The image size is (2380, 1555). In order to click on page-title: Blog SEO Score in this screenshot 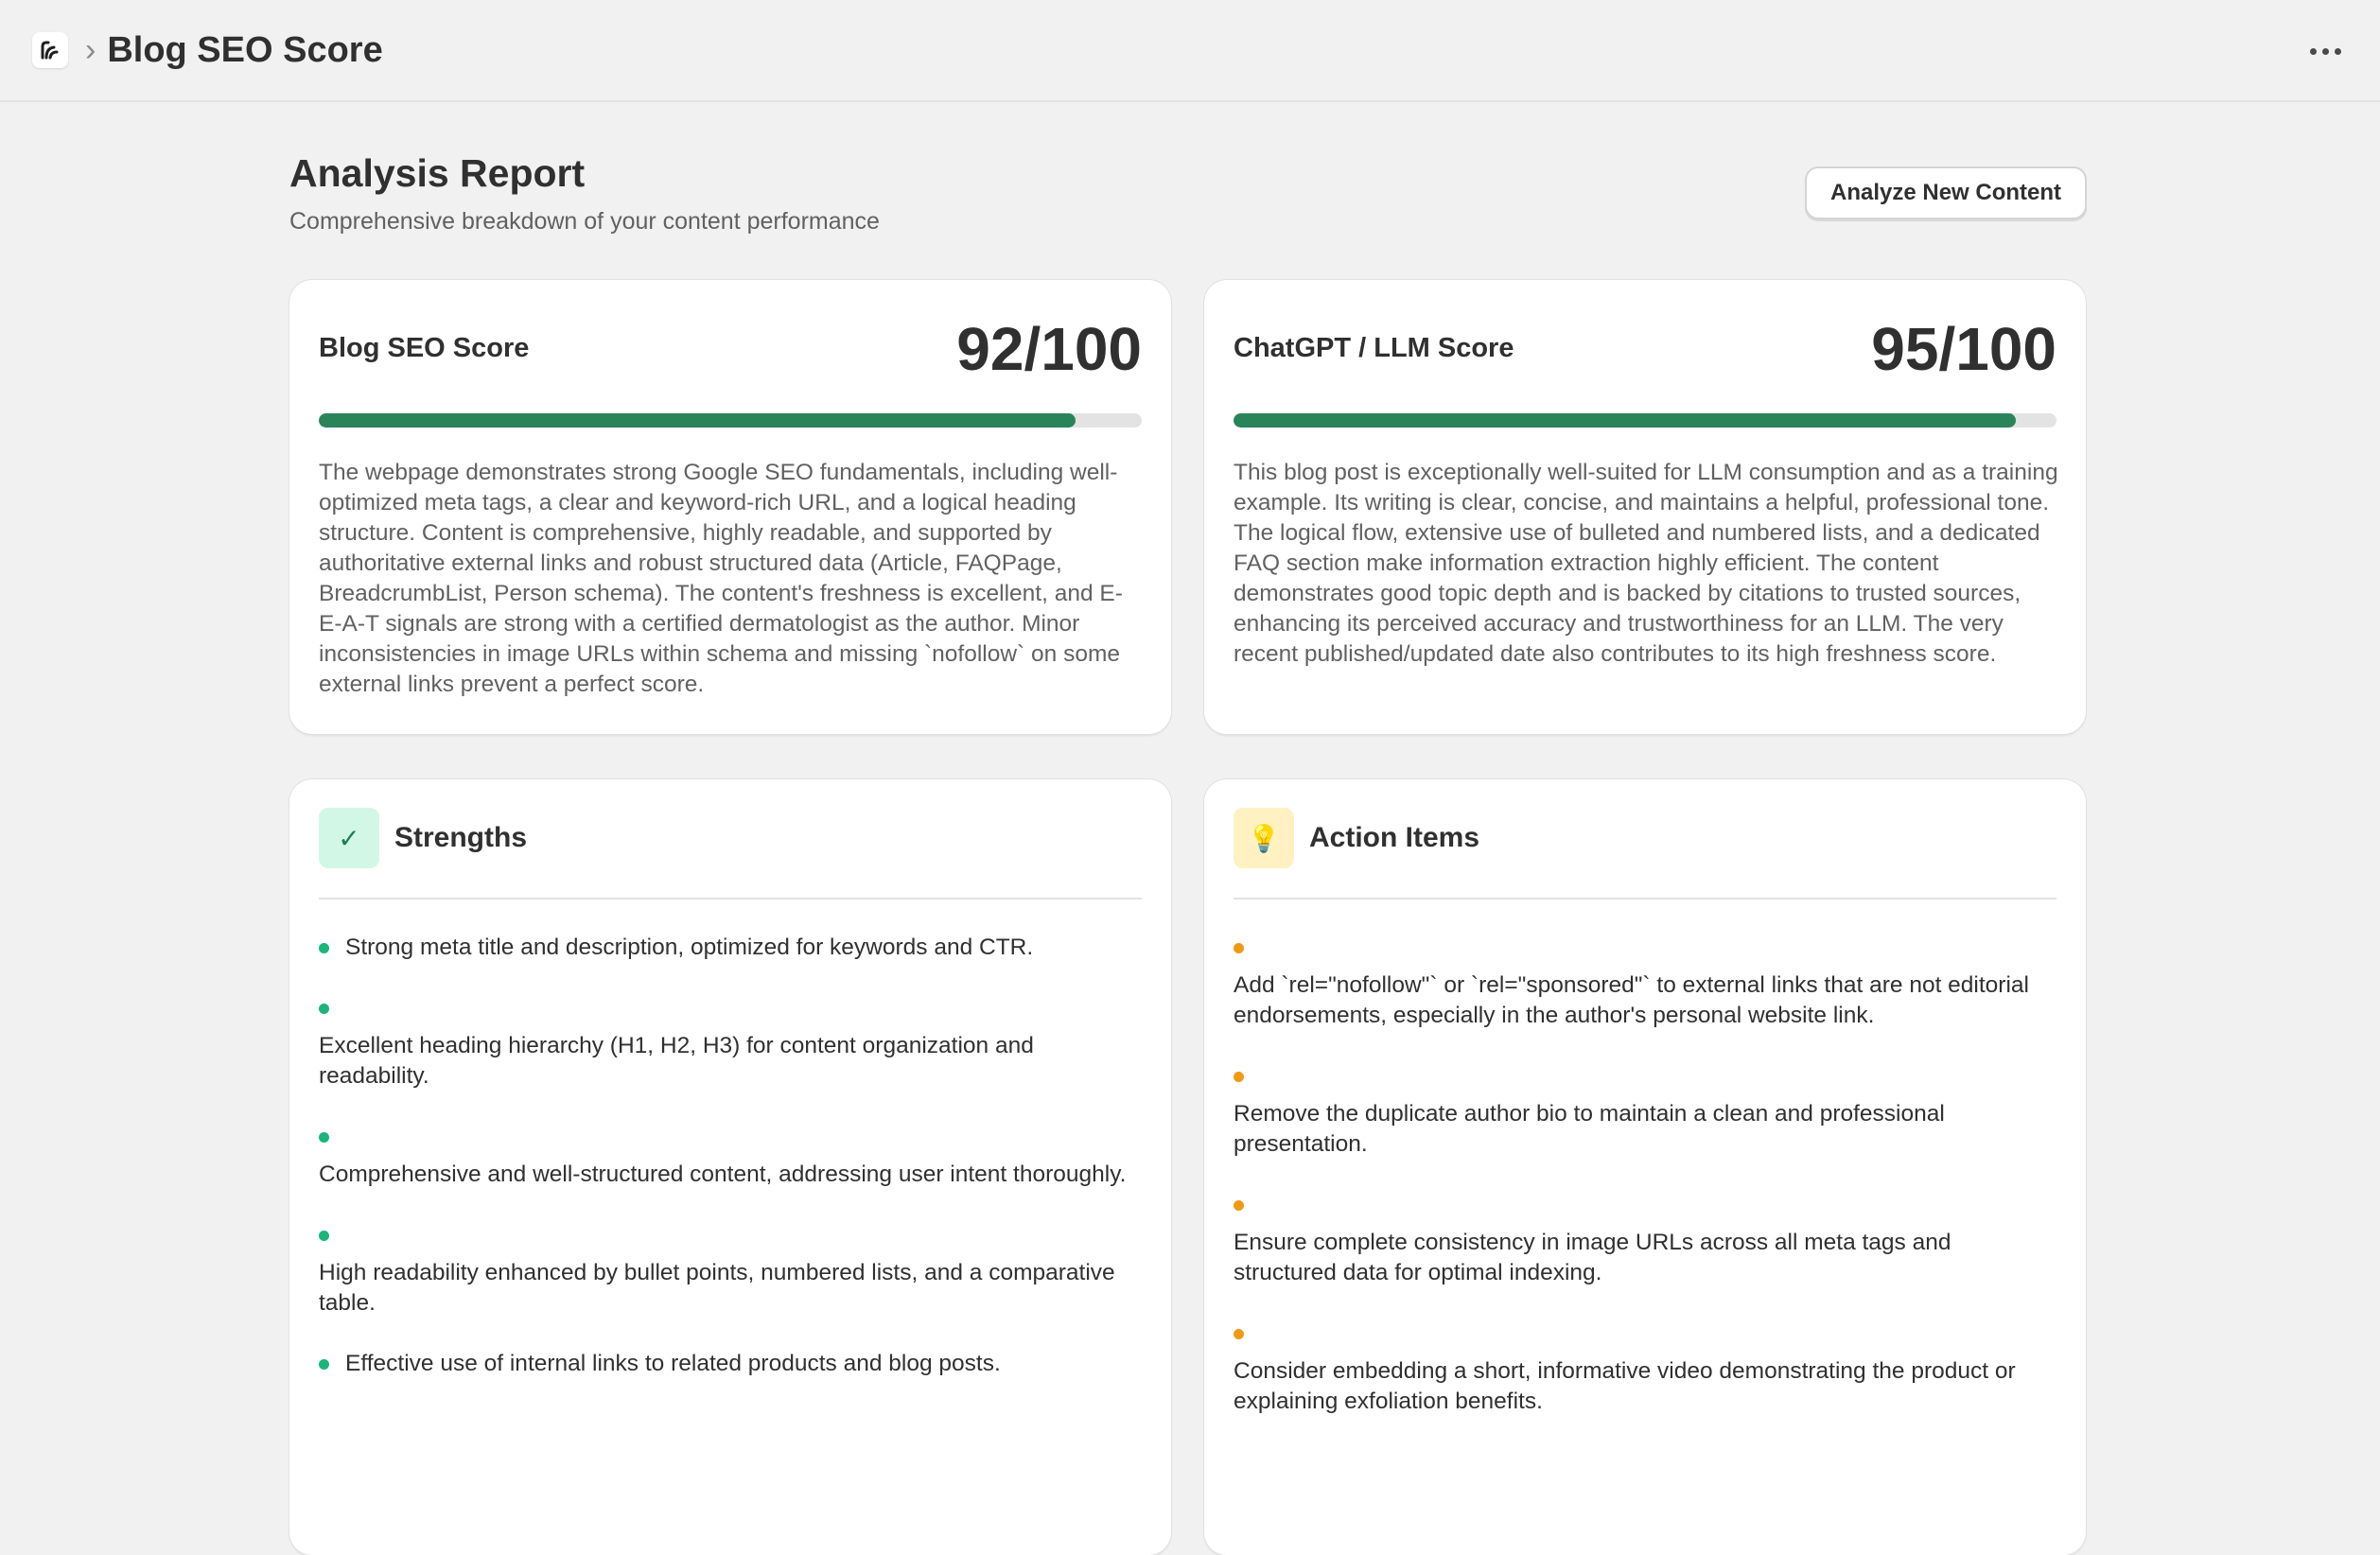, I will do `click(245, 49)`.